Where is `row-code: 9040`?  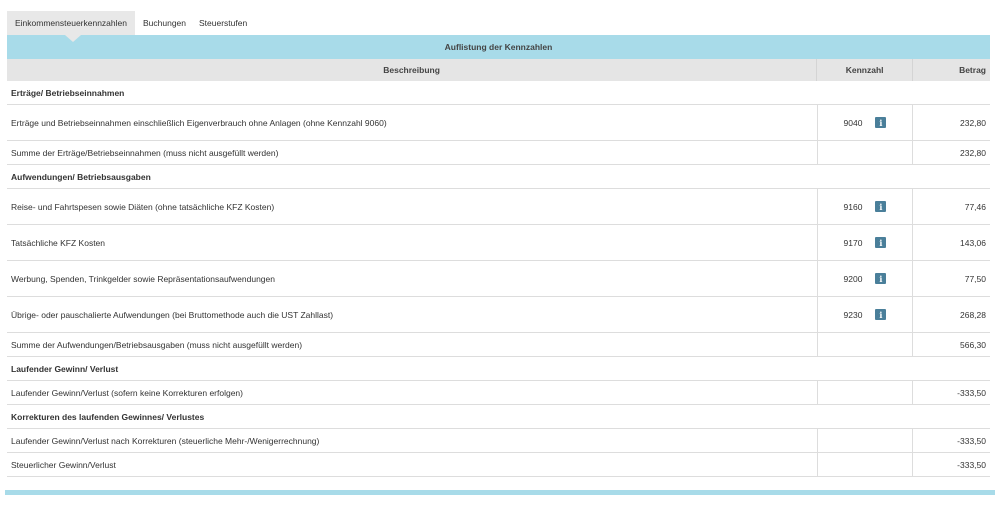 row-code: 9040 is located at coordinates (853, 122).